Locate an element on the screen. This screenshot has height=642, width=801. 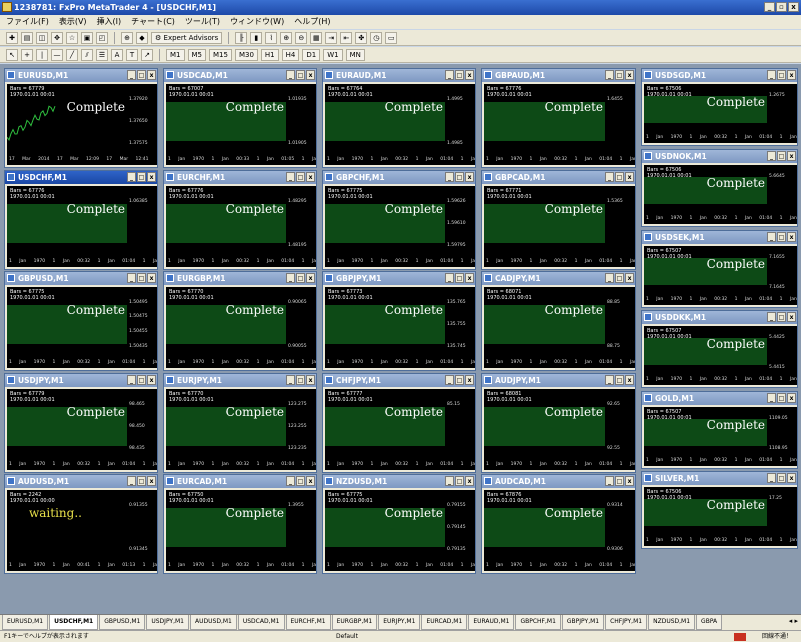
timeframe-h1: H1 is located at coordinates (269, 54).